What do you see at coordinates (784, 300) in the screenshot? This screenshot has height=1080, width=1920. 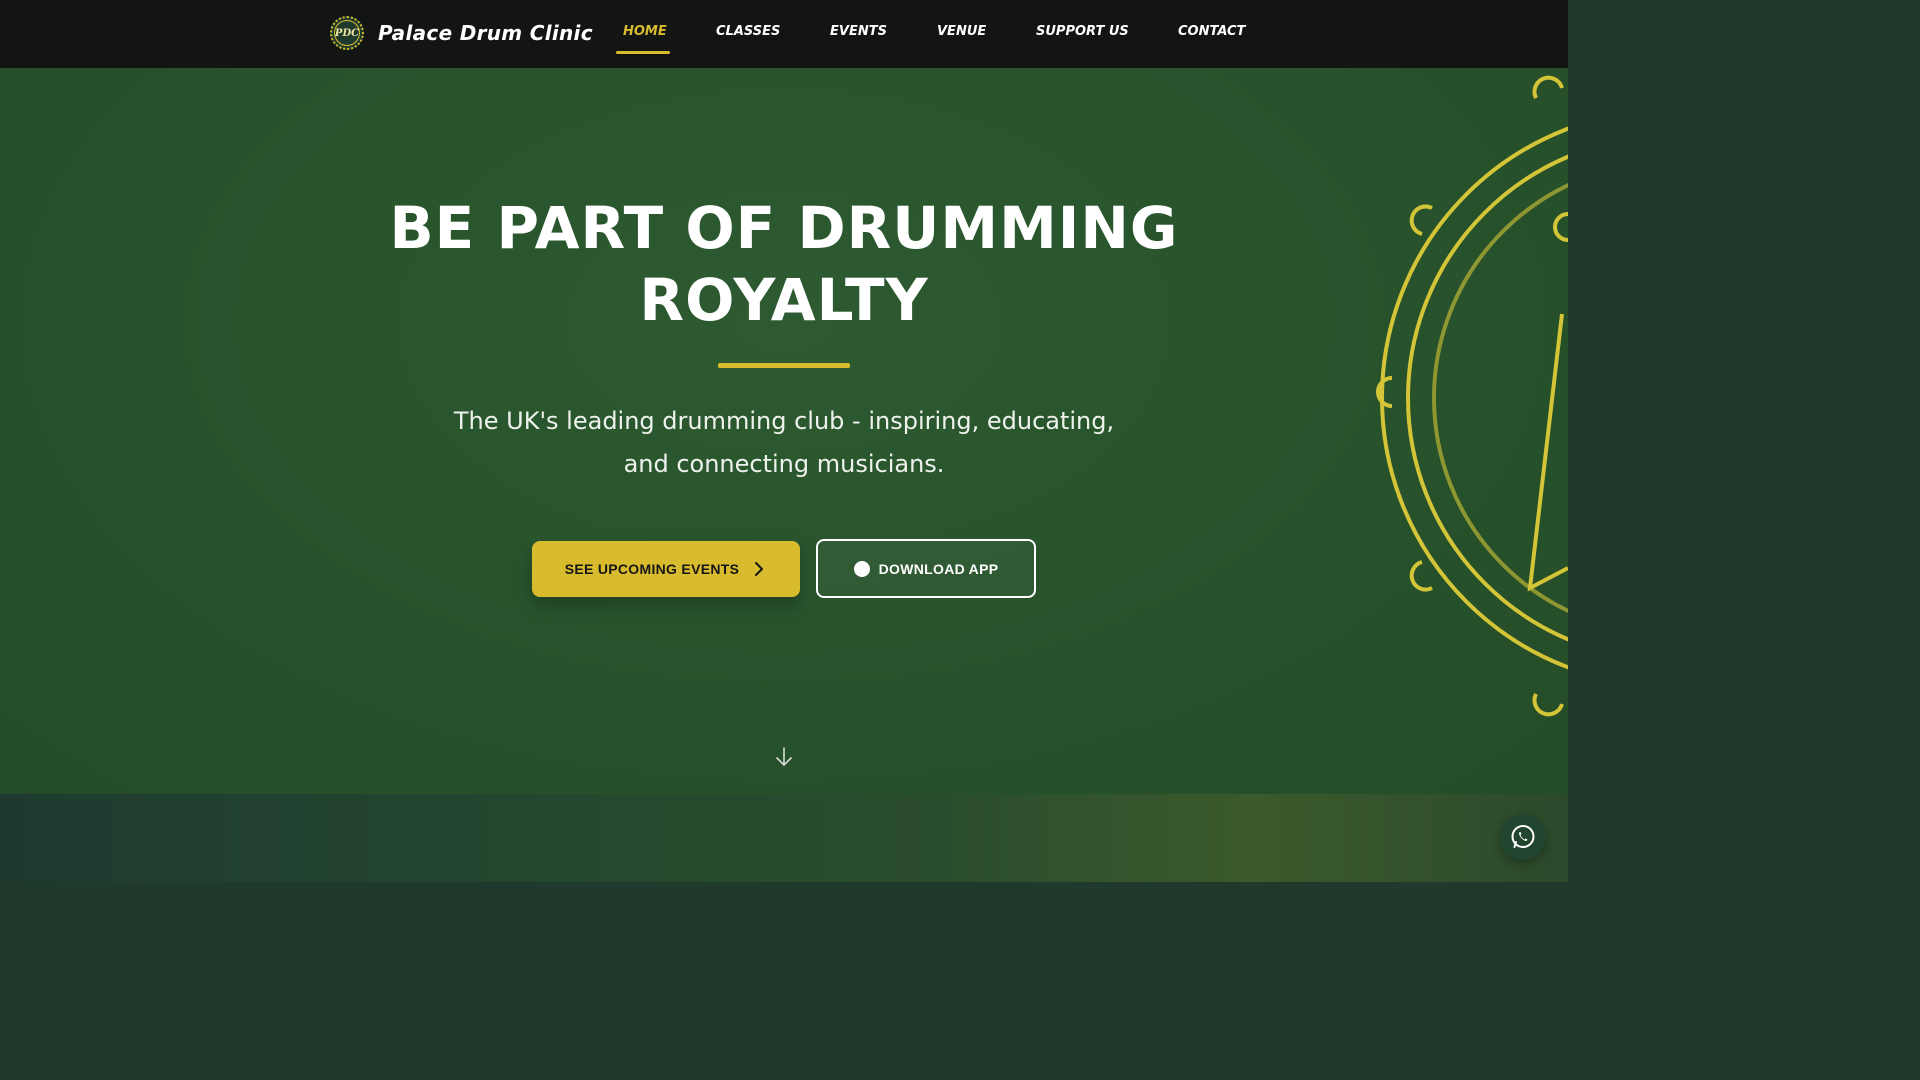 I see `hero-title-line-2: ROYALTY` at bounding box center [784, 300].